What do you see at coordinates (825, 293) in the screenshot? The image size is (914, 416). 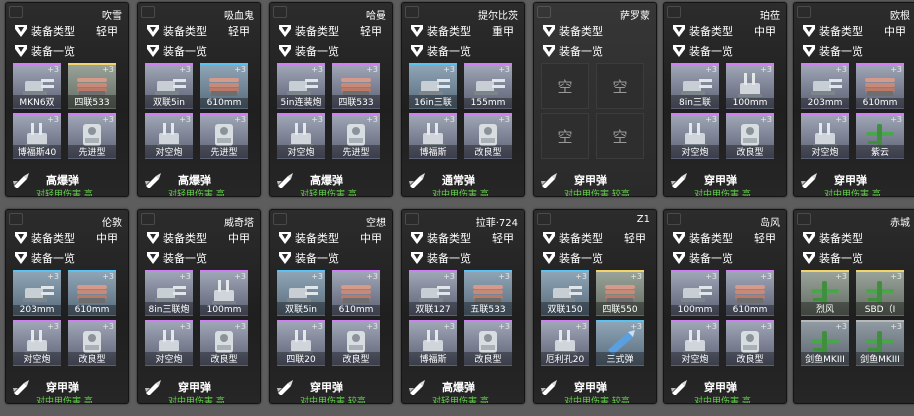 I see `equipment-slot: +3 烈风` at bounding box center [825, 293].